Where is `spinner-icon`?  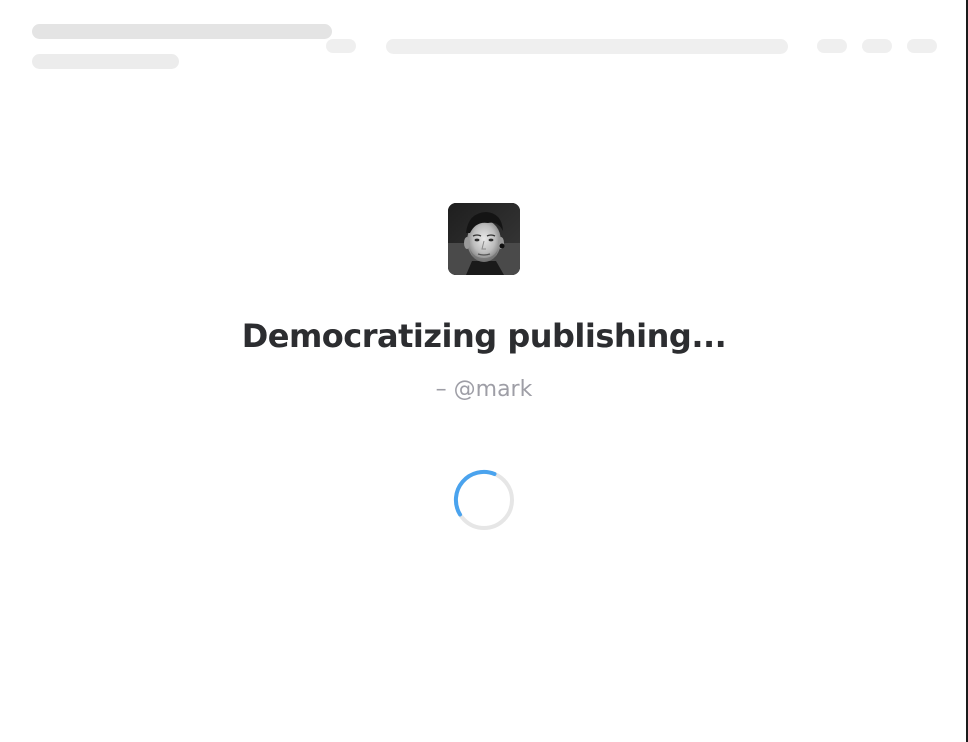
spinner-icon is located at coordinates (483, 499).